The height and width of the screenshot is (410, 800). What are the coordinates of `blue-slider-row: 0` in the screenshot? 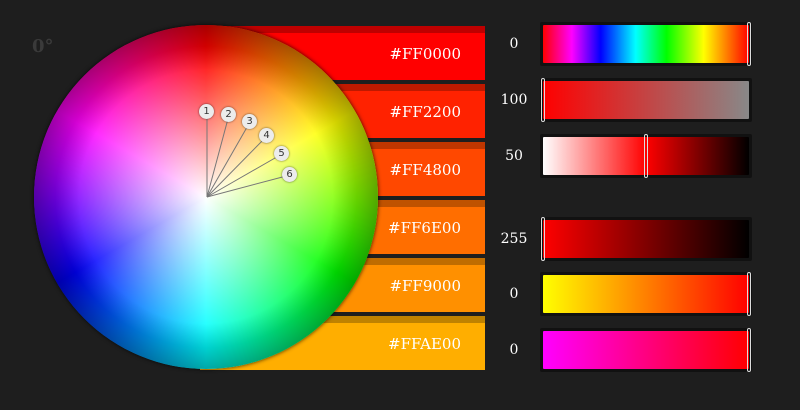 It's located at (630, 350).